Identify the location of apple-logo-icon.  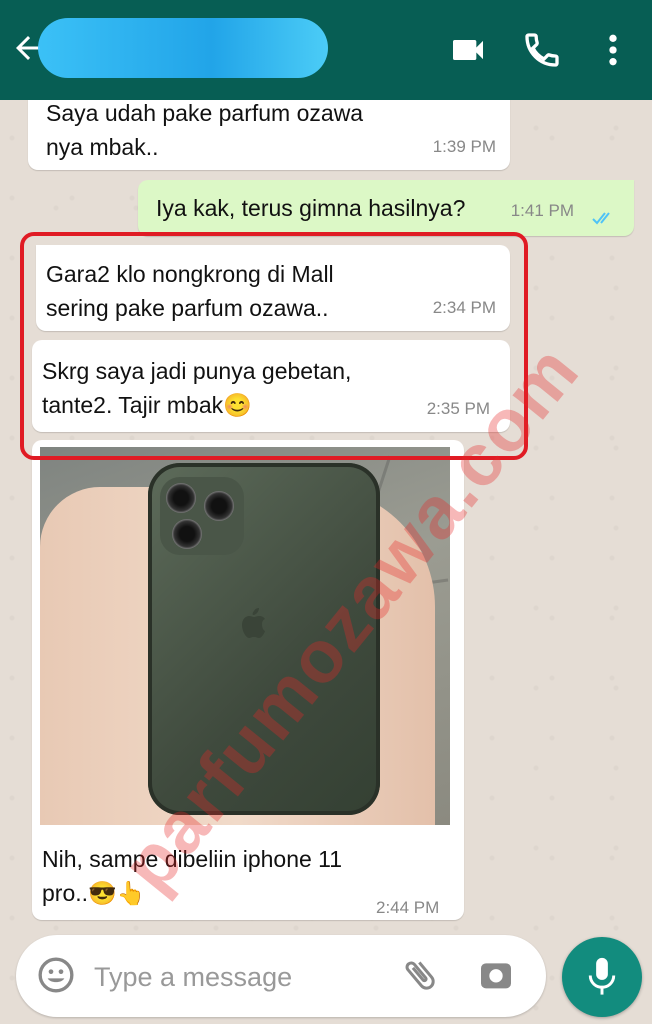
(253, 623).